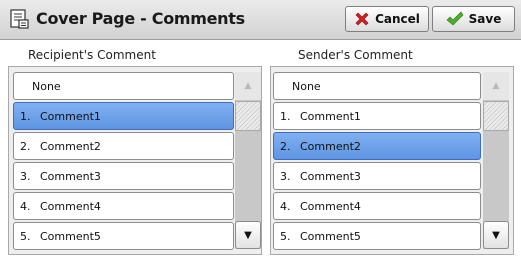 This screenshot has height=259, width=521. What do you see at coordinates (123, 116) in the screenshot?
I see `recipient-comment-option: 1. Comment1` at bounding box center [123, 116].